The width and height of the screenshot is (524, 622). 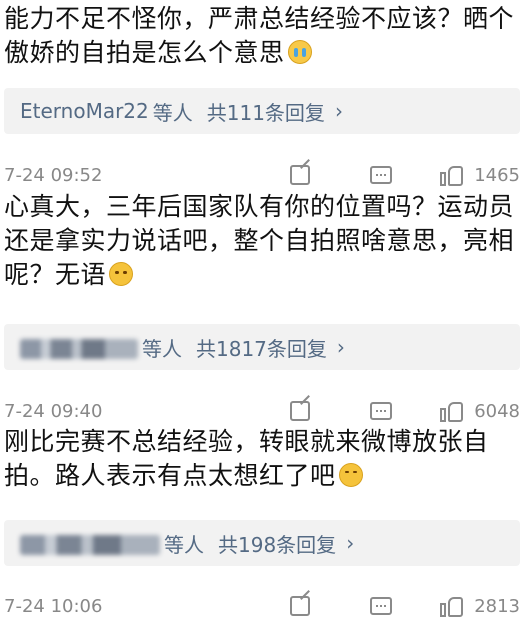 I want to click on comment-3-text: 刚比完赛不总结经验，转眼就来微博放张自拍。路人表示有点太想红了吧, so click(x=246, y=458).